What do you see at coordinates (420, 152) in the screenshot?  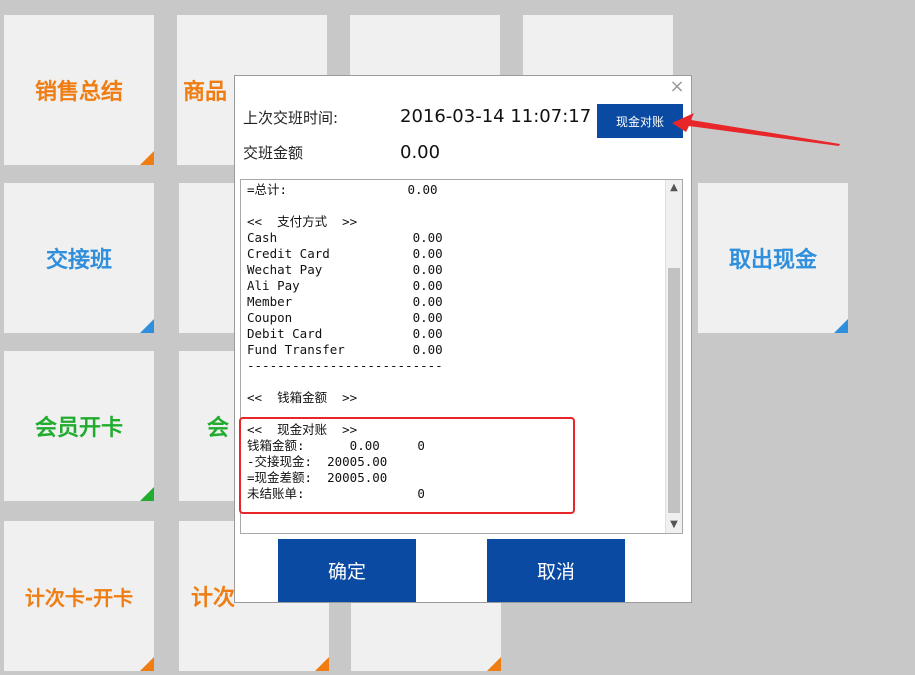 I see `shift-amount-value: 0.00` at bounding box center [420, 152].